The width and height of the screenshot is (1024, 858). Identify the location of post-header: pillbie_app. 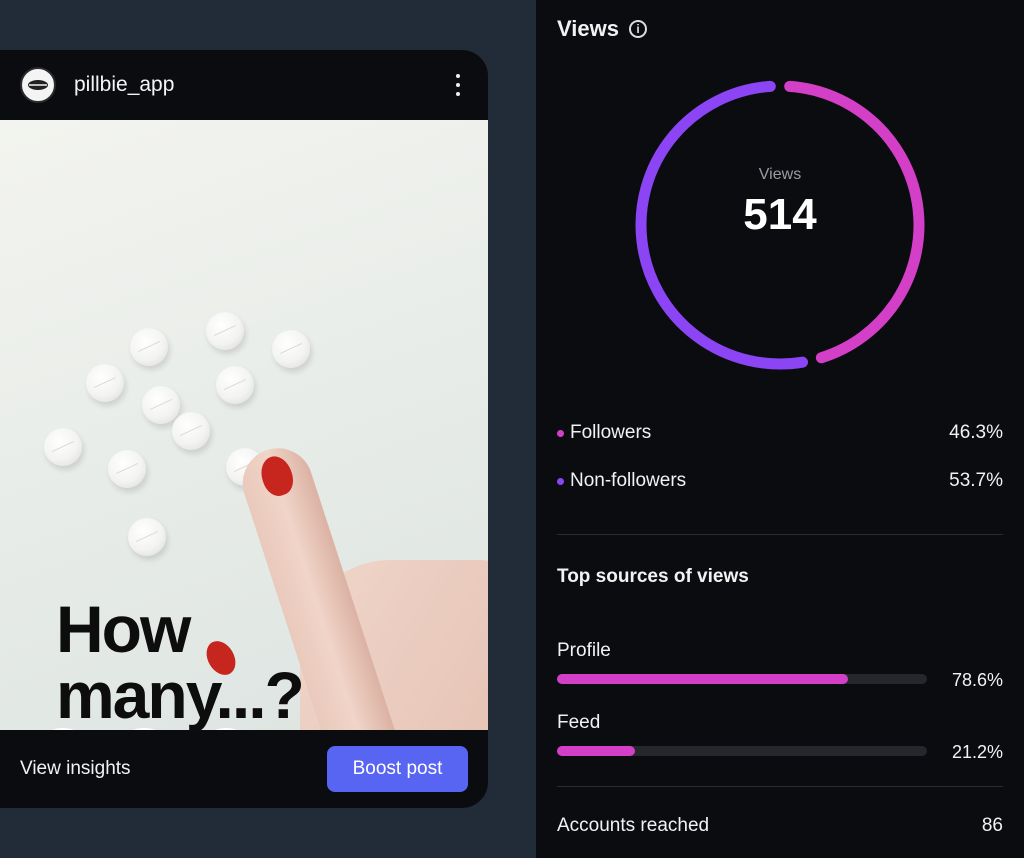
(244, 85).